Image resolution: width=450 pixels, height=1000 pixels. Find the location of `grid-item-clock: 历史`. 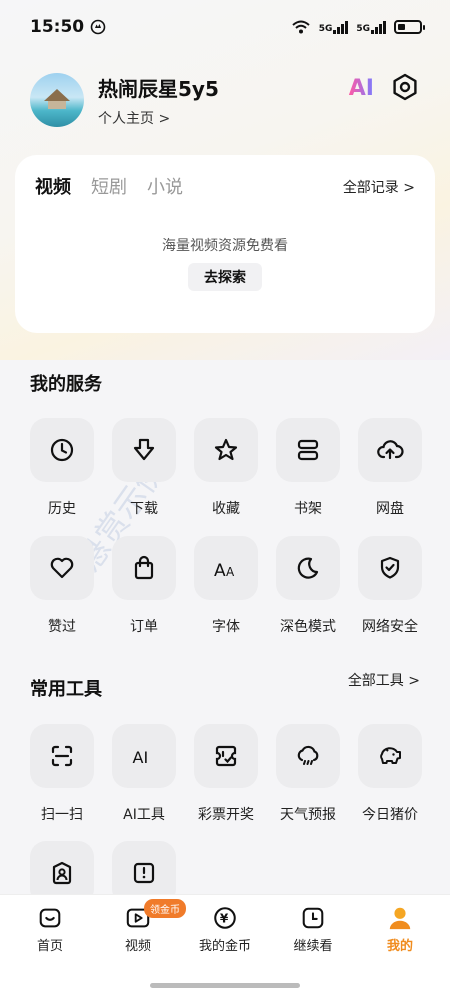

grid-item-clock: 历史 is located at coordinates (62, 468).